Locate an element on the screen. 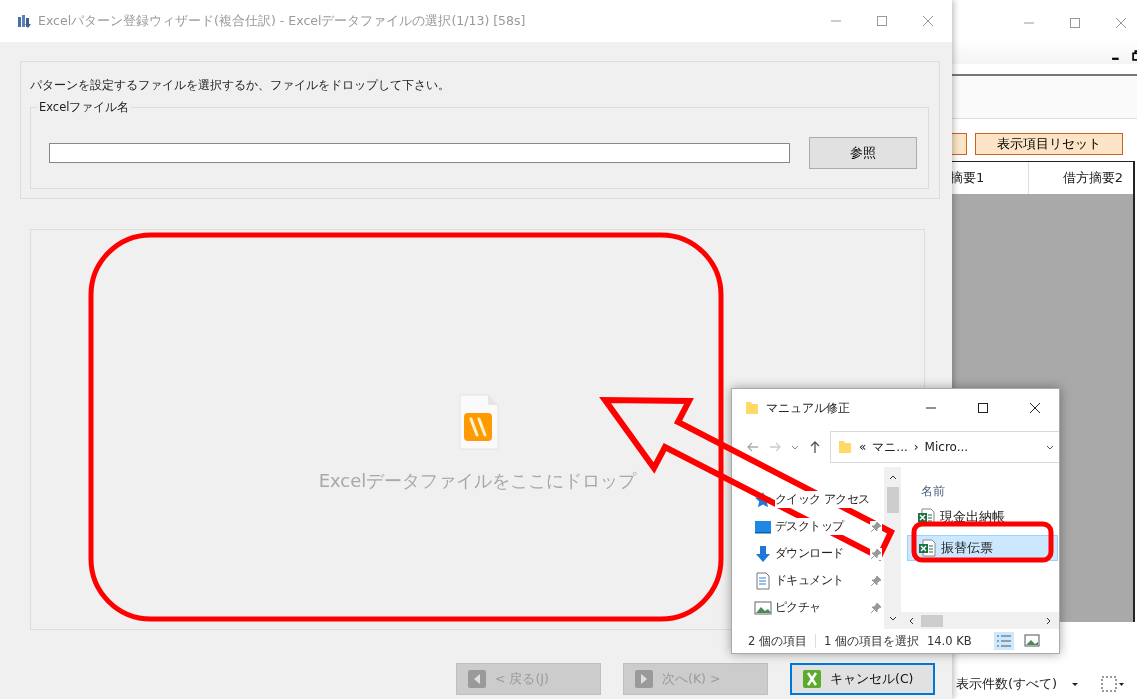 The width and height of the screenshot is (1137, 699). status-text: 14.0 KB is located at coordinates (949, 641).